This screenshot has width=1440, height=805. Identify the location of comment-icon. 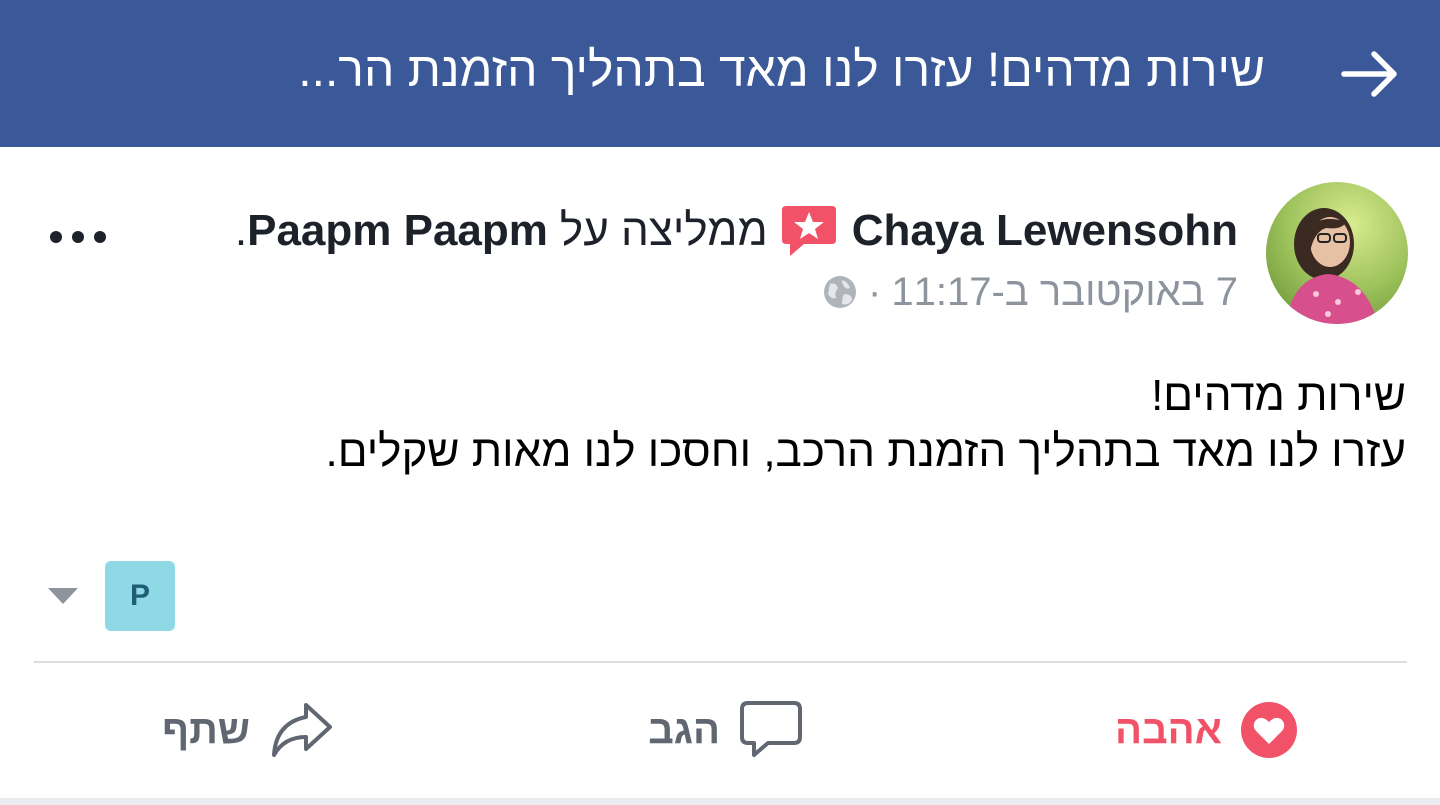
(771, 729).